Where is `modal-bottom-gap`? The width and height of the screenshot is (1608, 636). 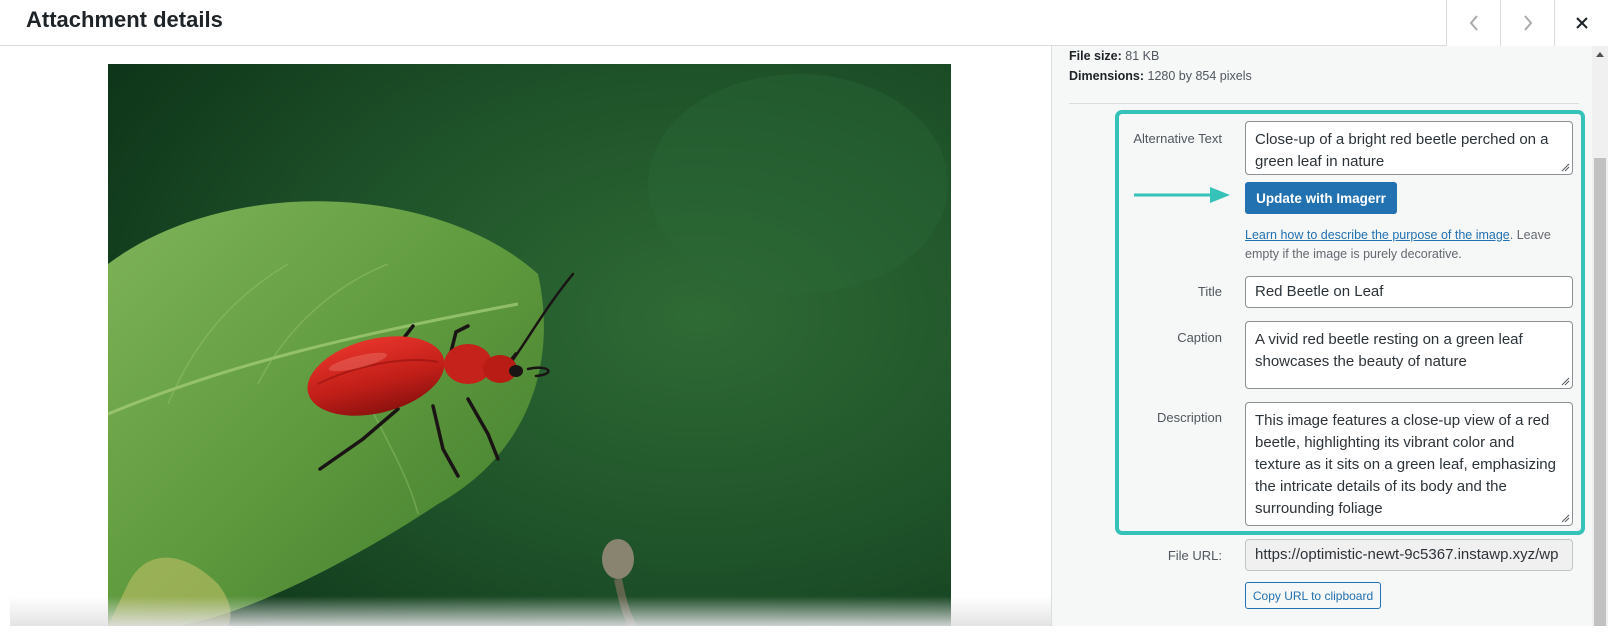 modal-bottom-gap is located at coordinates (804, 631).